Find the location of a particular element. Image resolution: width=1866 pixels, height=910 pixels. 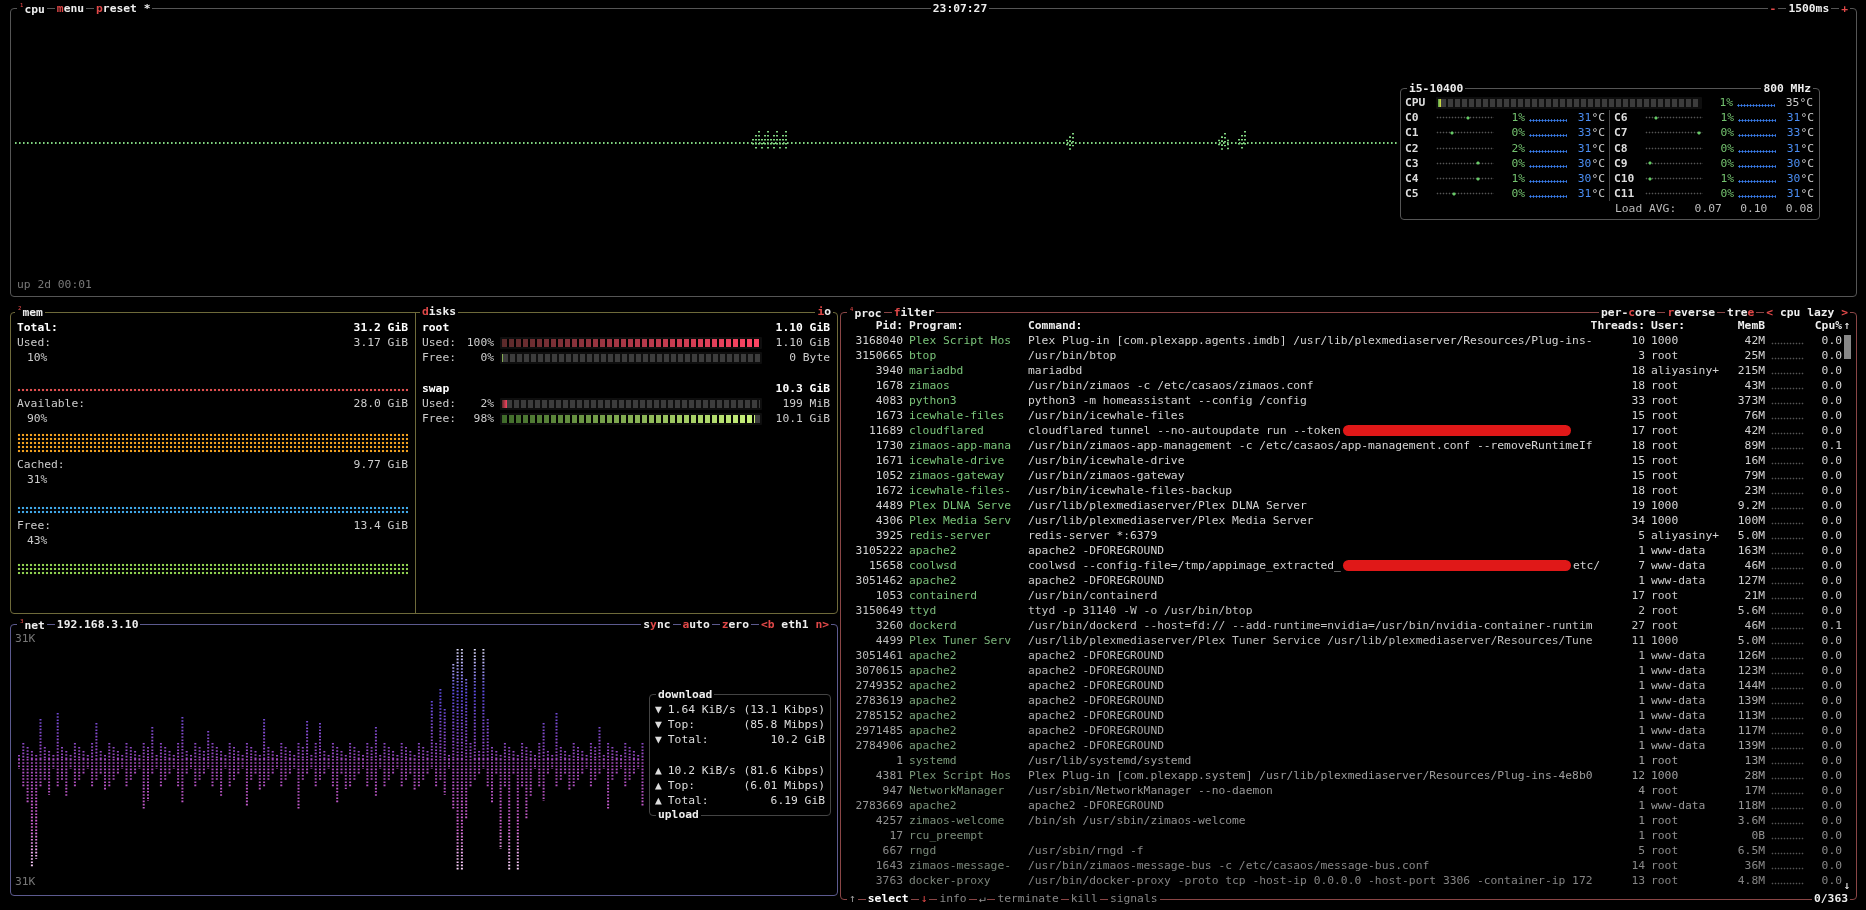

pid-cell-text: 4083 is located at coordinates (888, 401).